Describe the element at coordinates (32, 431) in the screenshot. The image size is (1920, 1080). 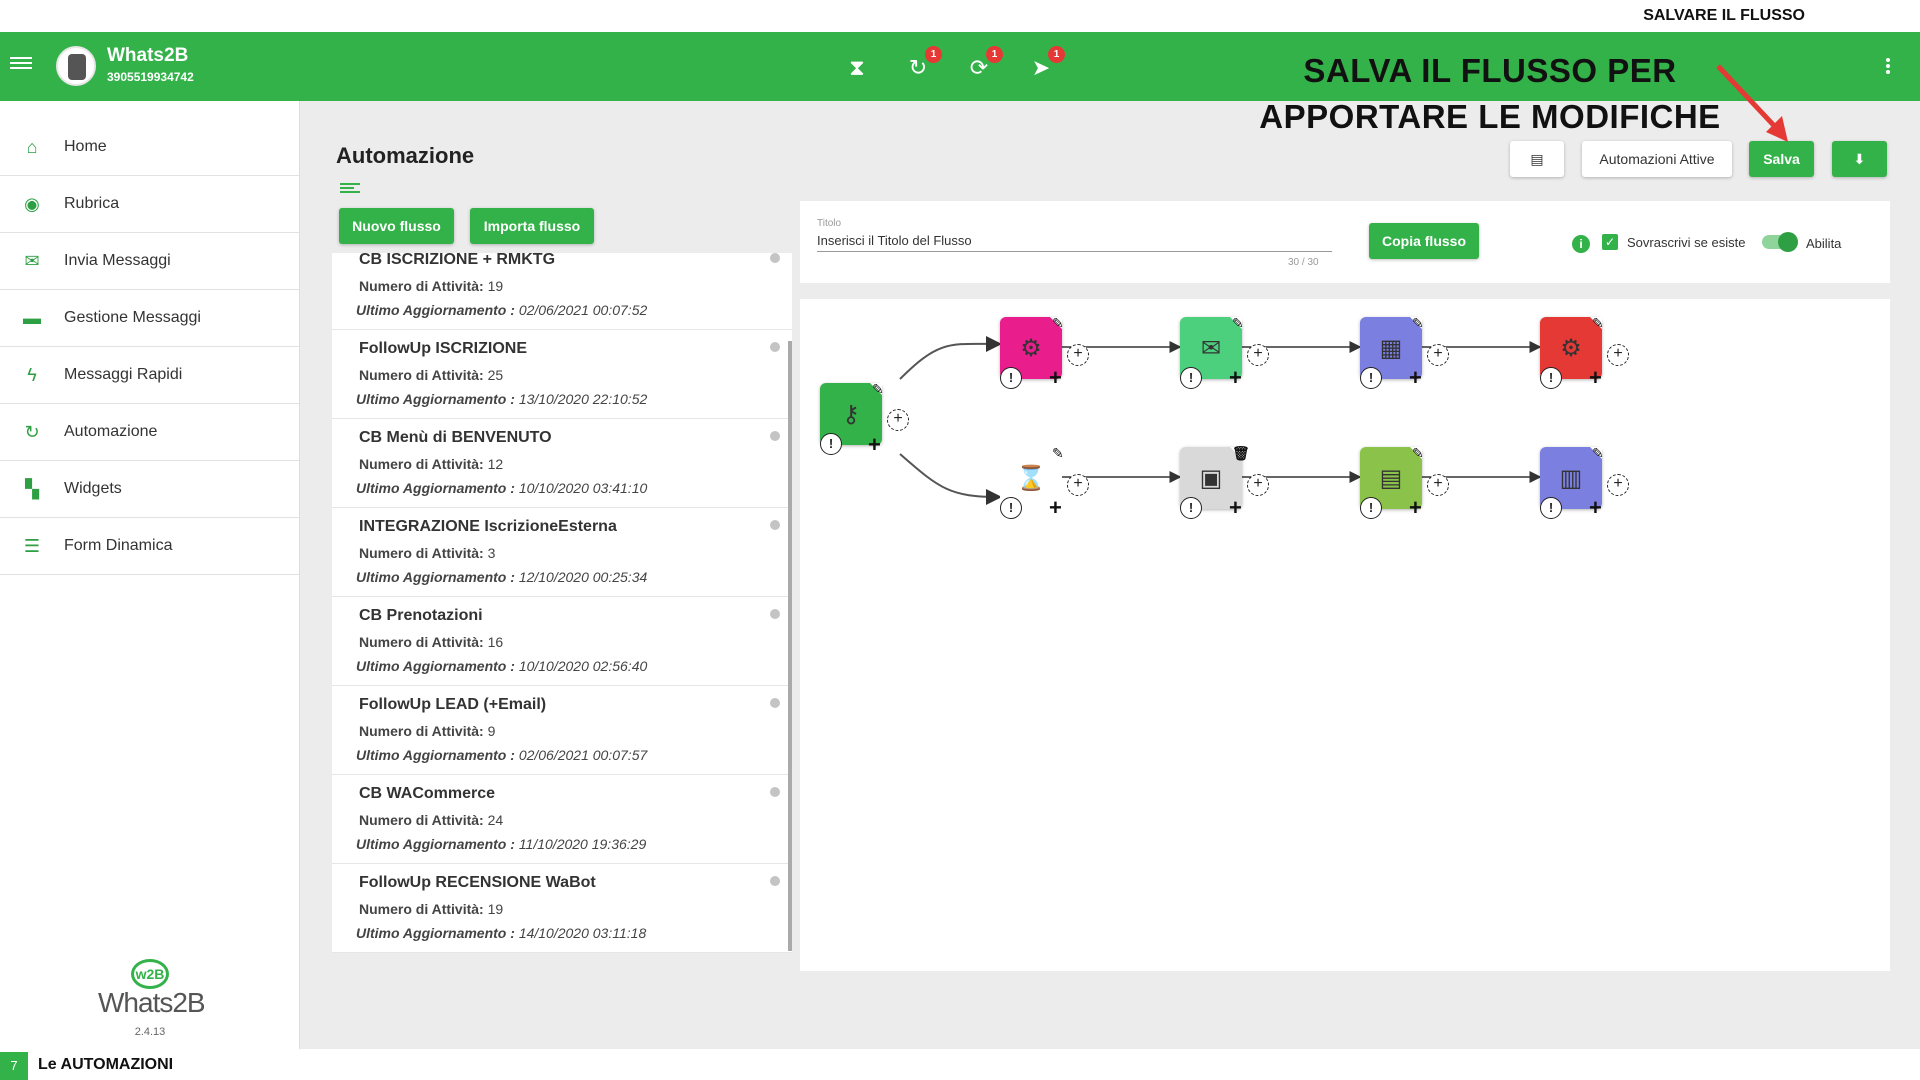
I see `refresh-icon: ↻` at that location.